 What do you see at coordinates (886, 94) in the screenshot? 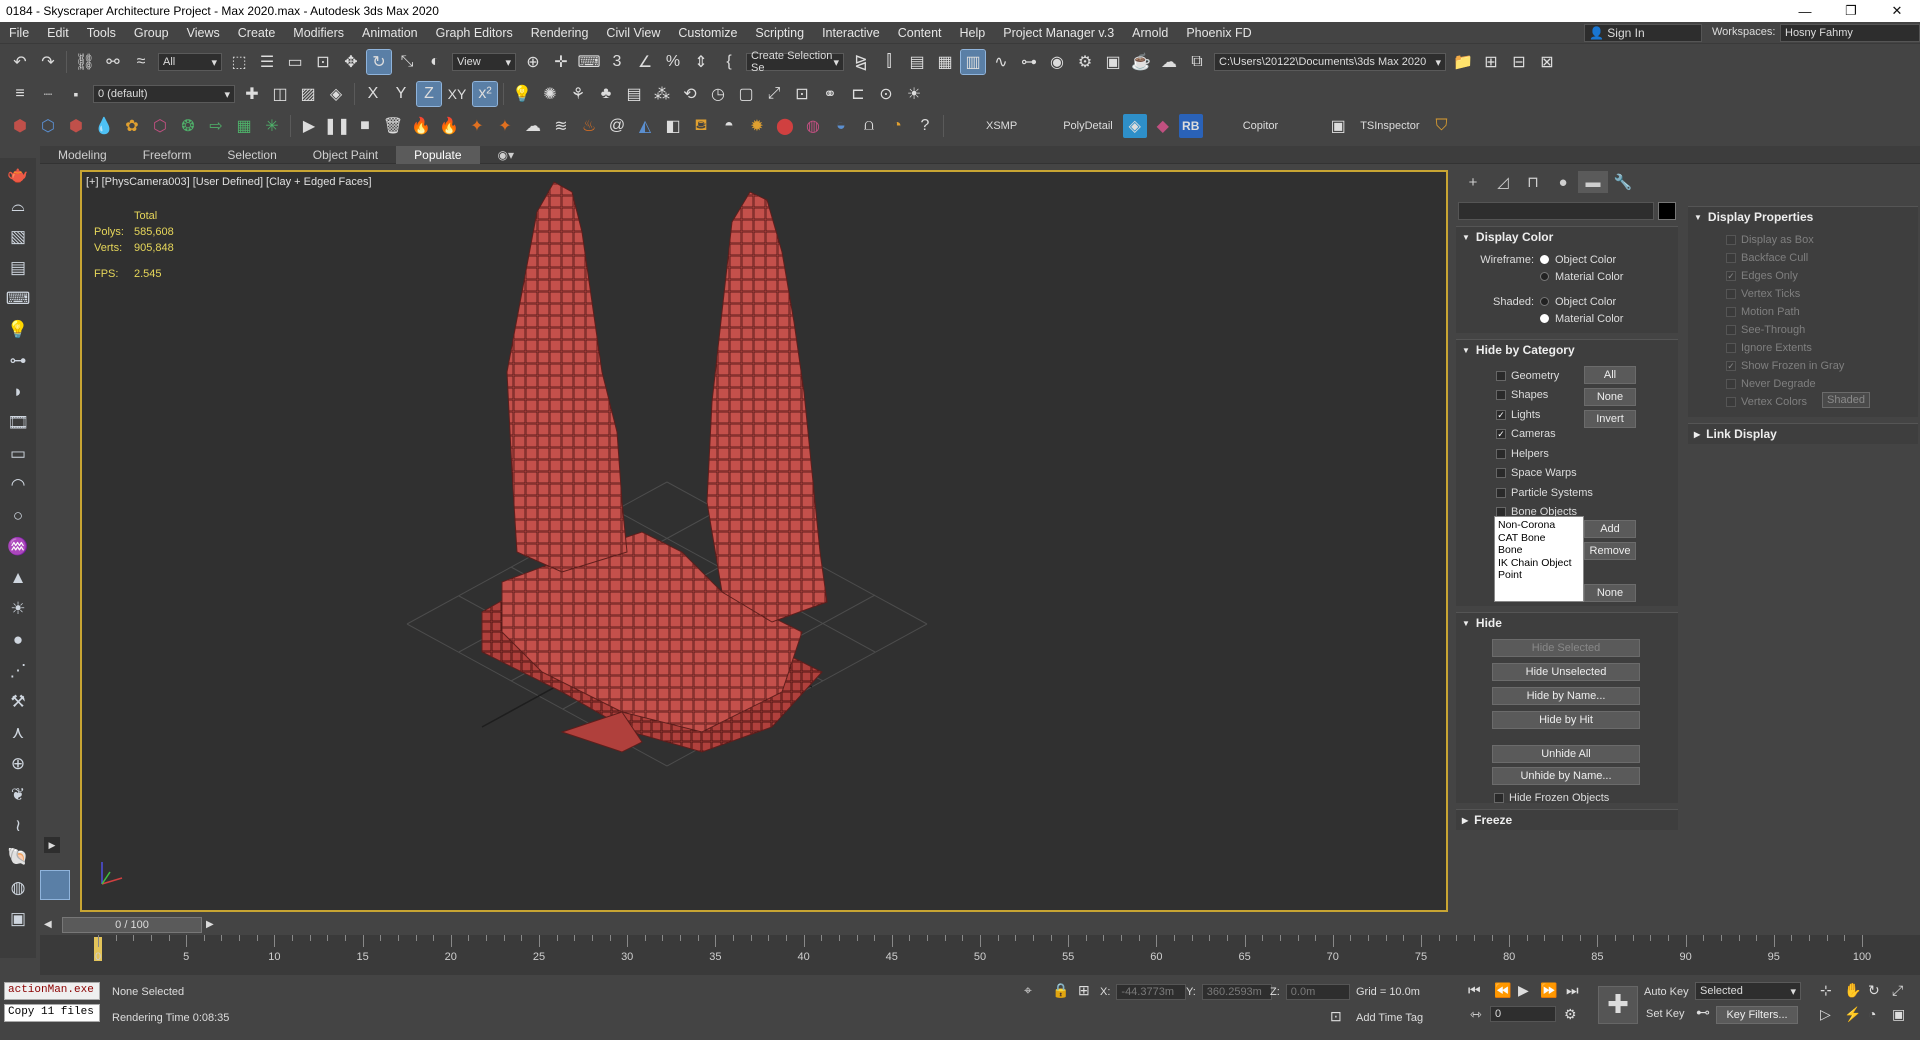
I see `orbit-icon: ⊙` at bounding box center [886, 94].